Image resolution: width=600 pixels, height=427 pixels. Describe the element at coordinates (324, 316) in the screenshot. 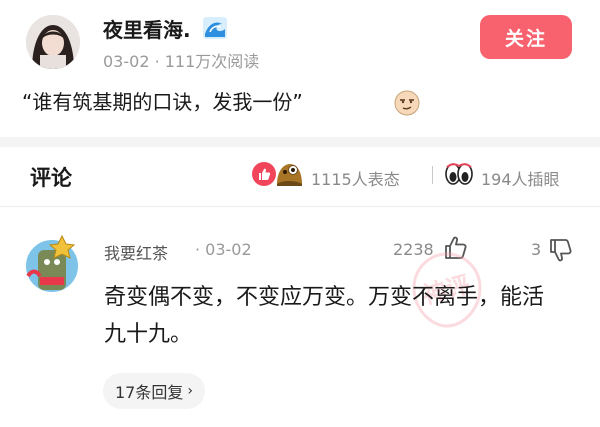

I see `comment-text: 奇变偶不变，不变应万变。万变不离手，能活九十九。` at that location.